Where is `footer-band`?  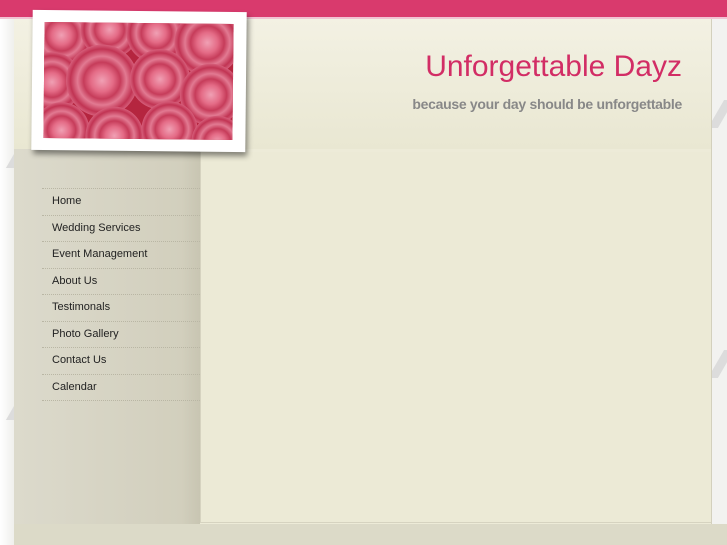
footer-band is located at coordinates (370, 534).